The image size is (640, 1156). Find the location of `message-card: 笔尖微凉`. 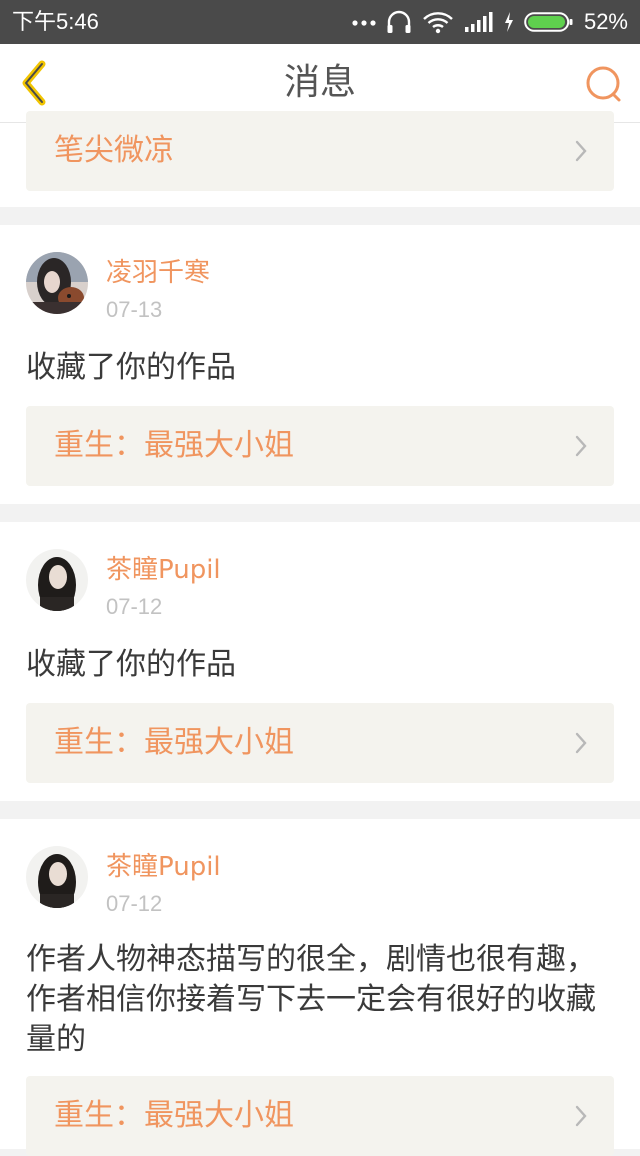

message-card: 笔尖微凉 is located at coordinates (320, 159).